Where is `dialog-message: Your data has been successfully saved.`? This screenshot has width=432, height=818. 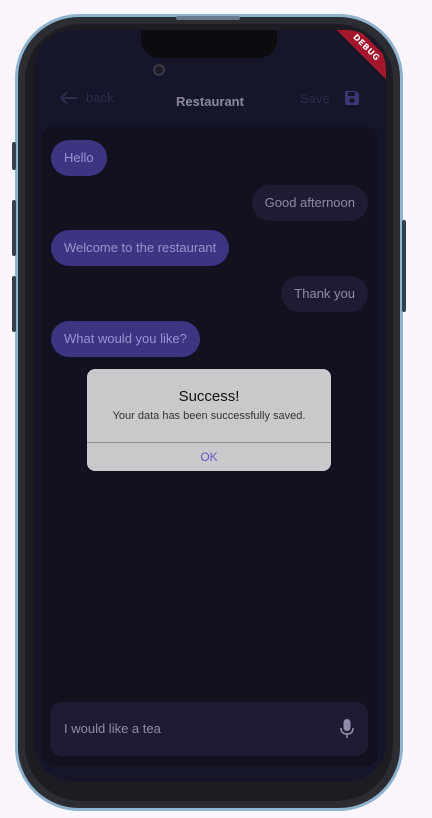
dialog-message: Your data has been successfully saved. is located at coordinates (209, 416).